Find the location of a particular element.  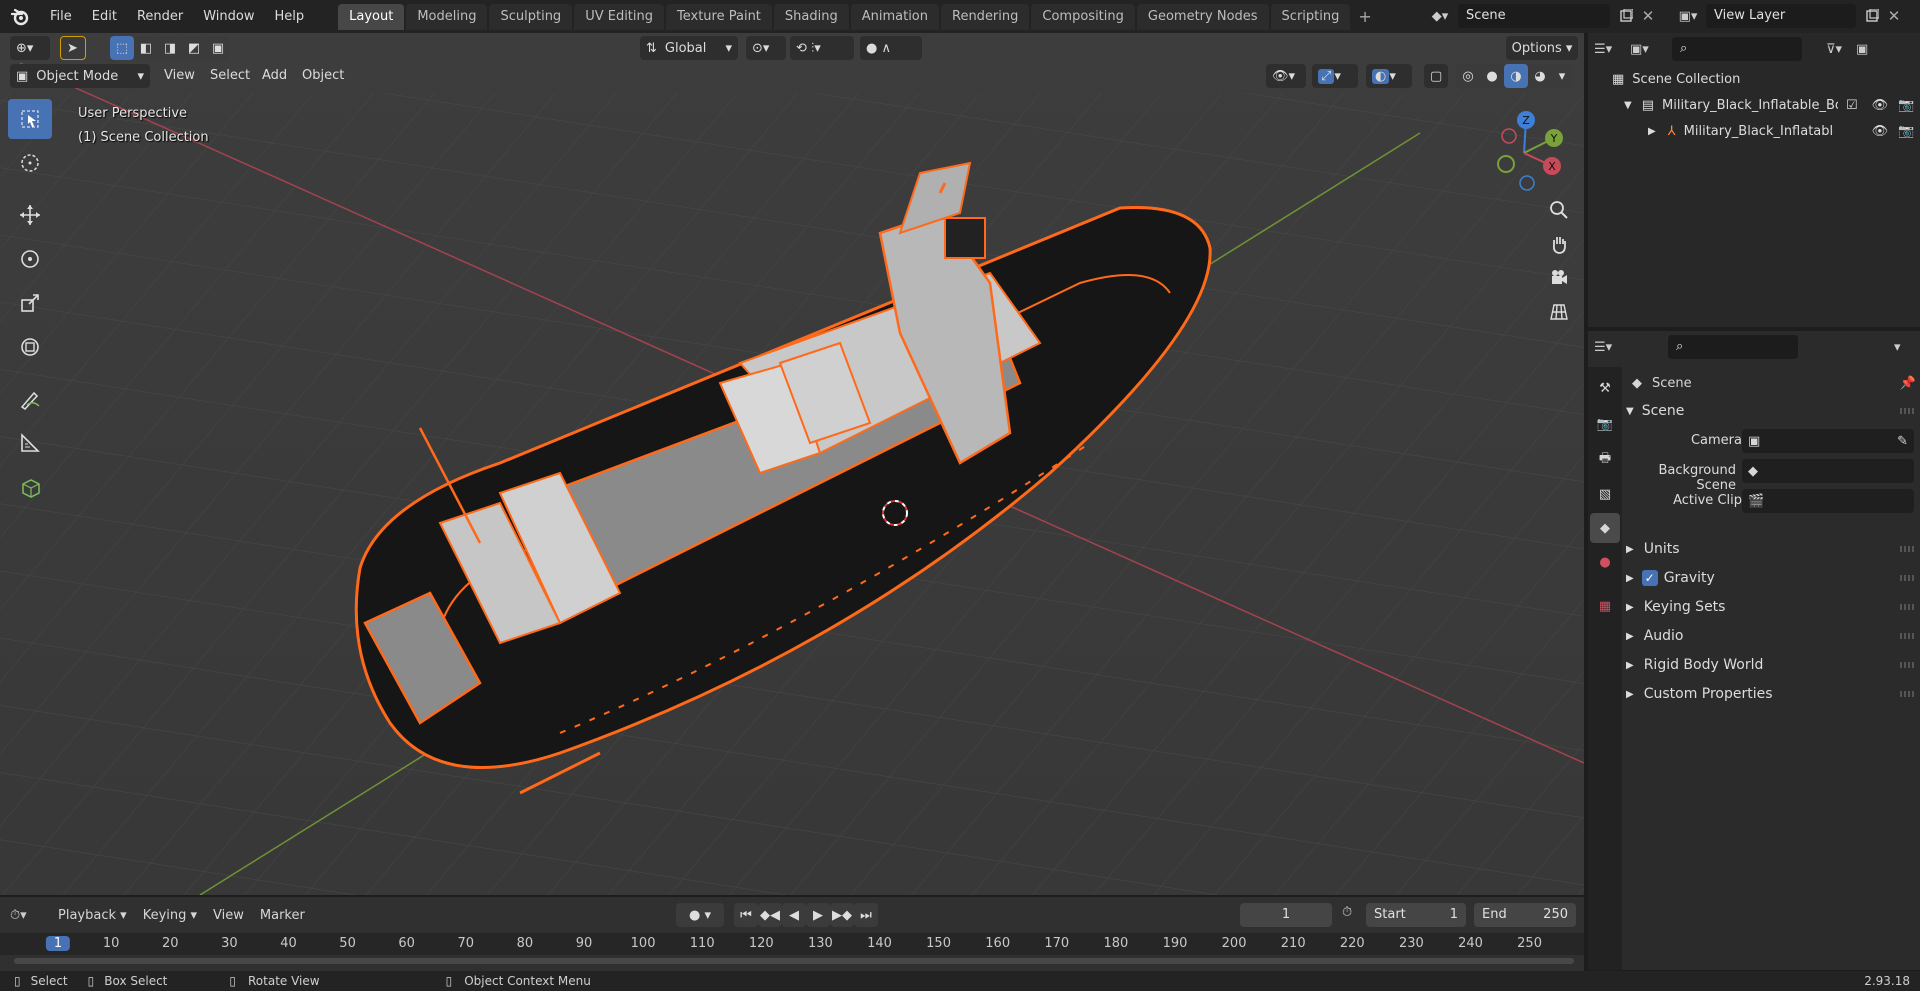

next-keyframe-icon: ▶◆ is located at coordinates (842, 915).